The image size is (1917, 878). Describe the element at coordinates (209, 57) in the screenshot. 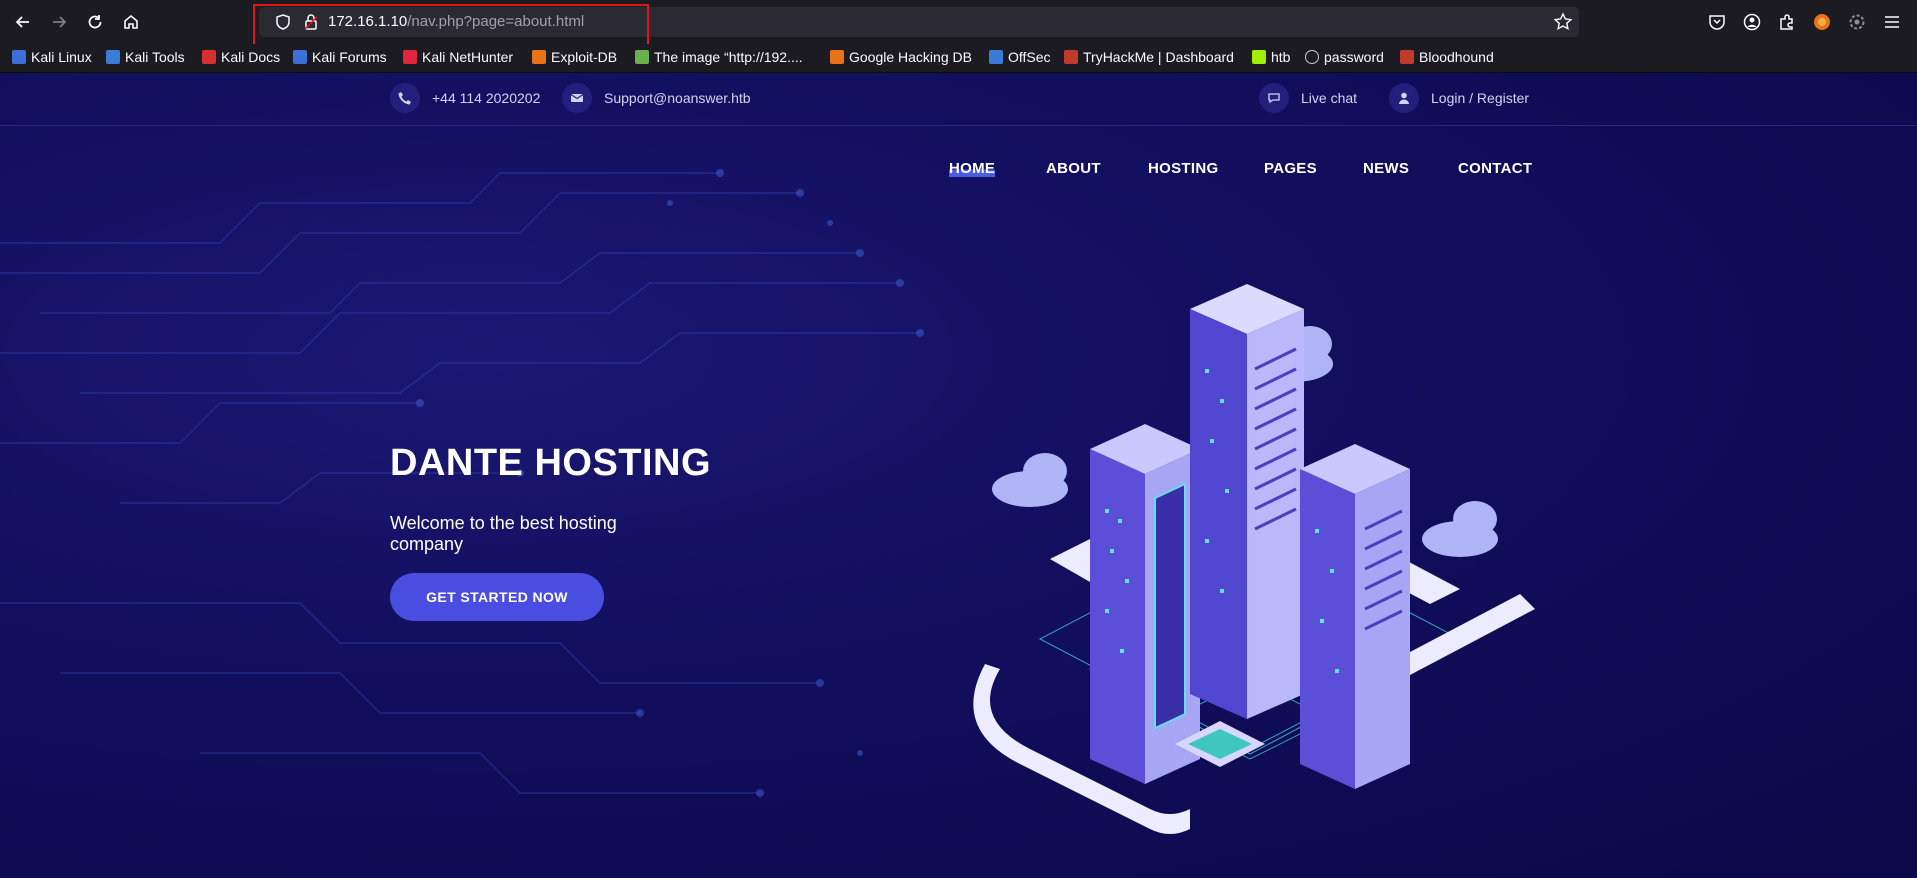

I see `kali-docs-icon` at that location.